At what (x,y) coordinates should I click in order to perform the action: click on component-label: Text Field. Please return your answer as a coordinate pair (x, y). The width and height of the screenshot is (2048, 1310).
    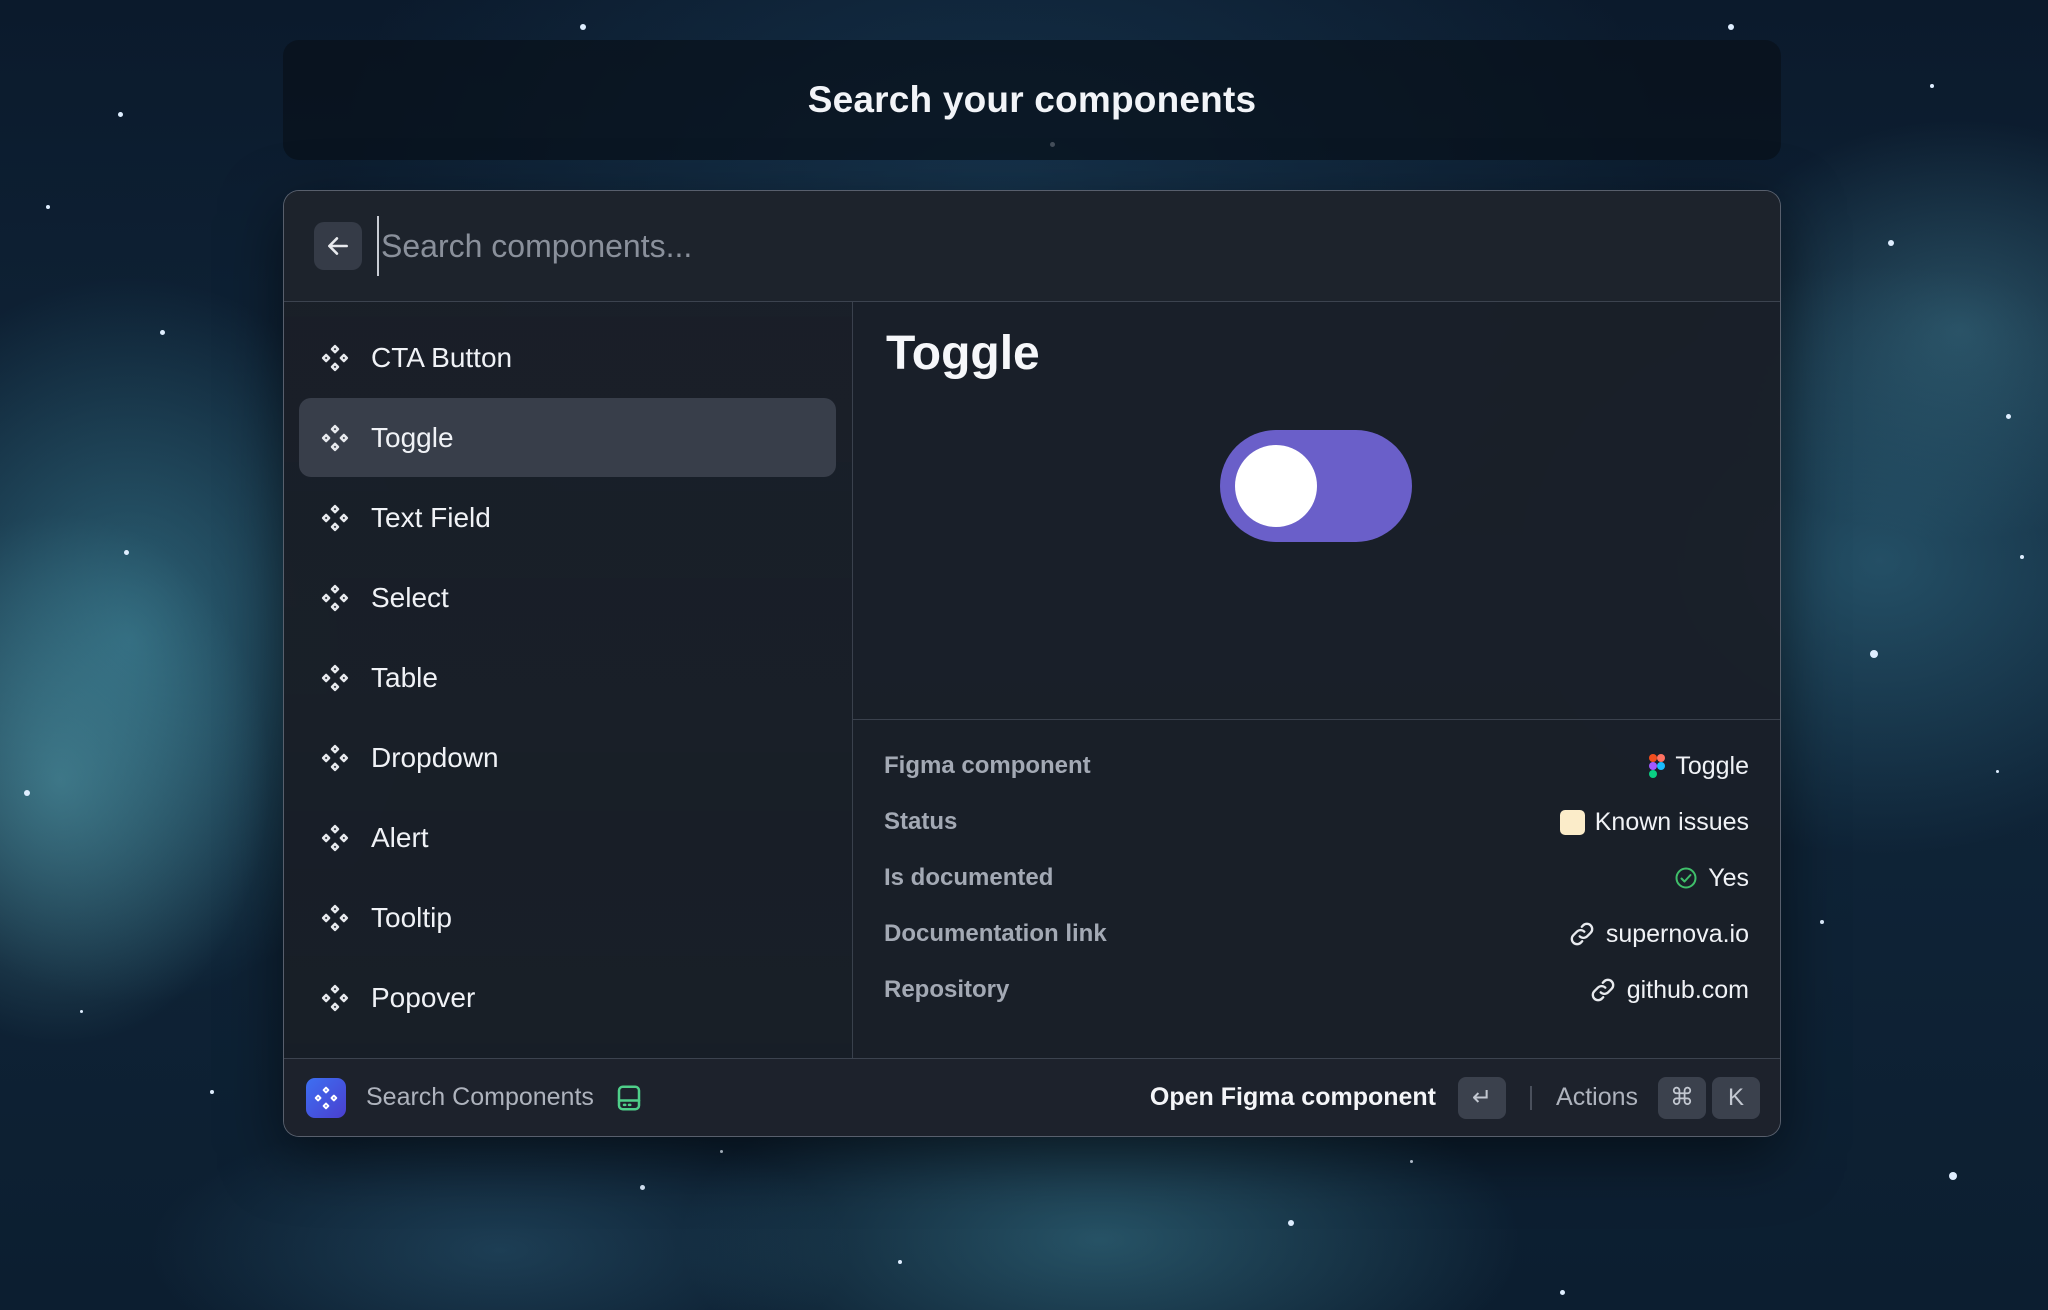
    Looking at the image, I should click on (431, 517).